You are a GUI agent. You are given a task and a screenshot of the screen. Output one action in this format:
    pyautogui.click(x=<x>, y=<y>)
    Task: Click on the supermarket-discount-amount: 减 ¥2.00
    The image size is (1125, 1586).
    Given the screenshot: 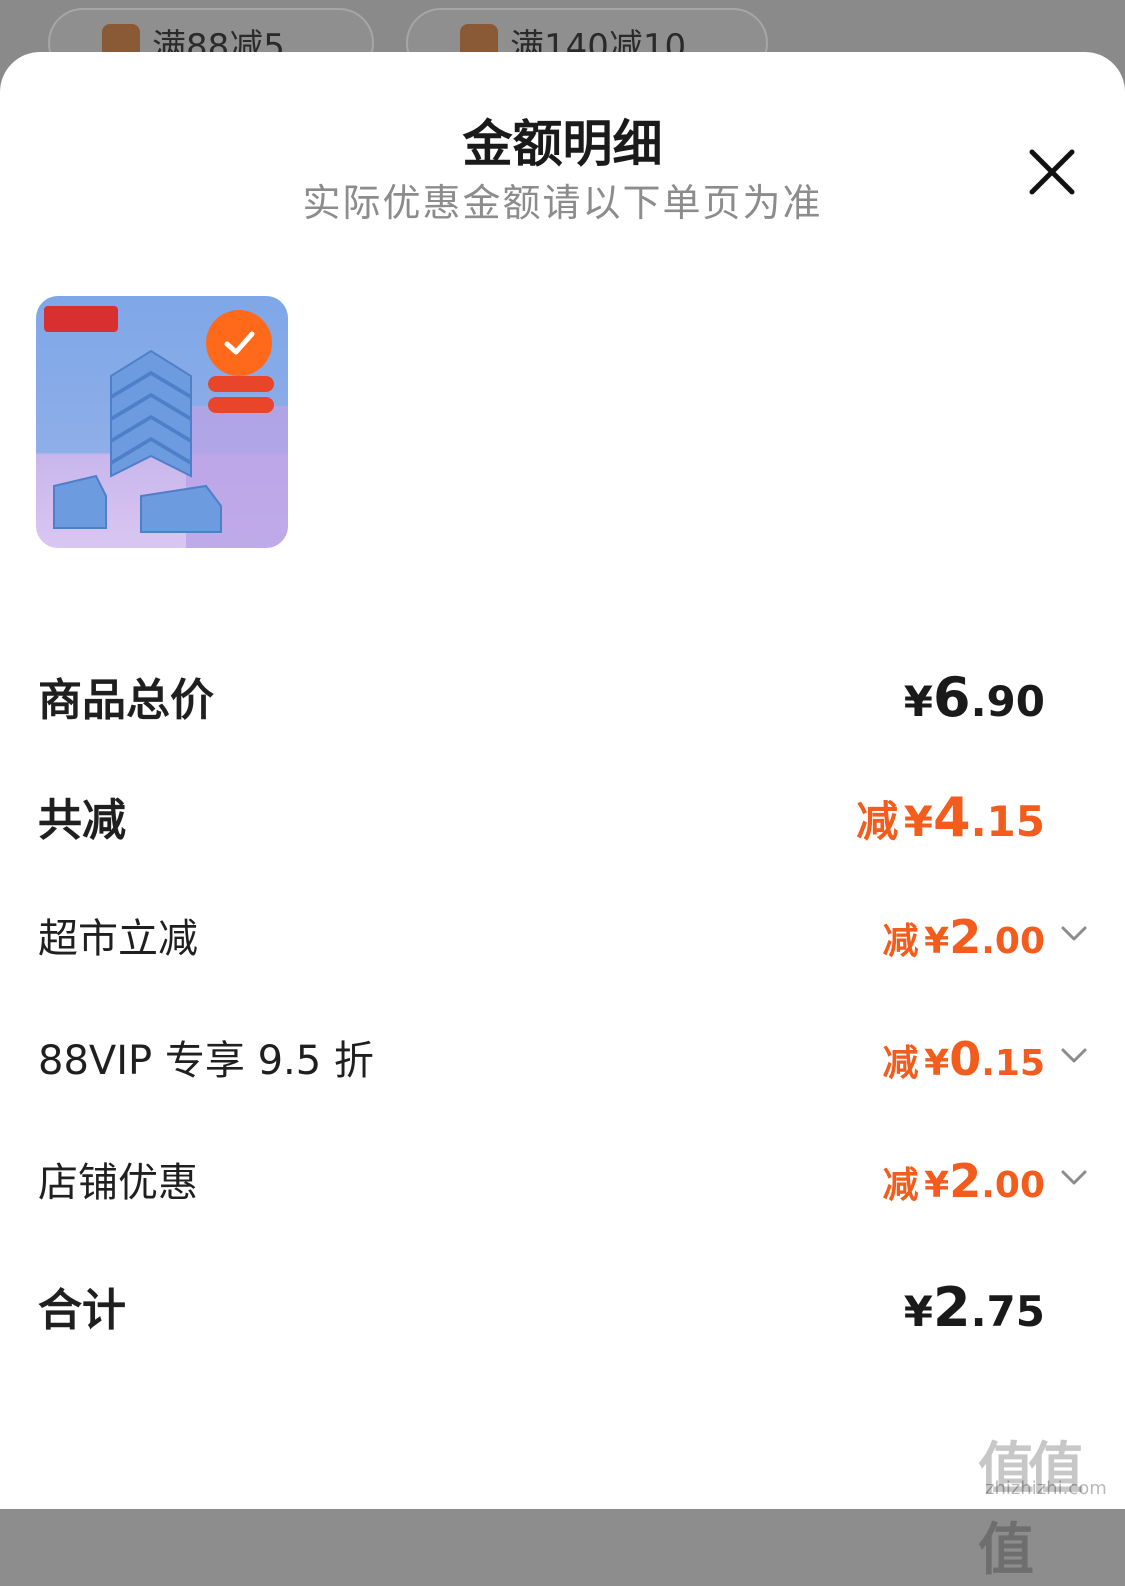 What is the action you would take?
    pyautogui.click(x=963, y=937)
    